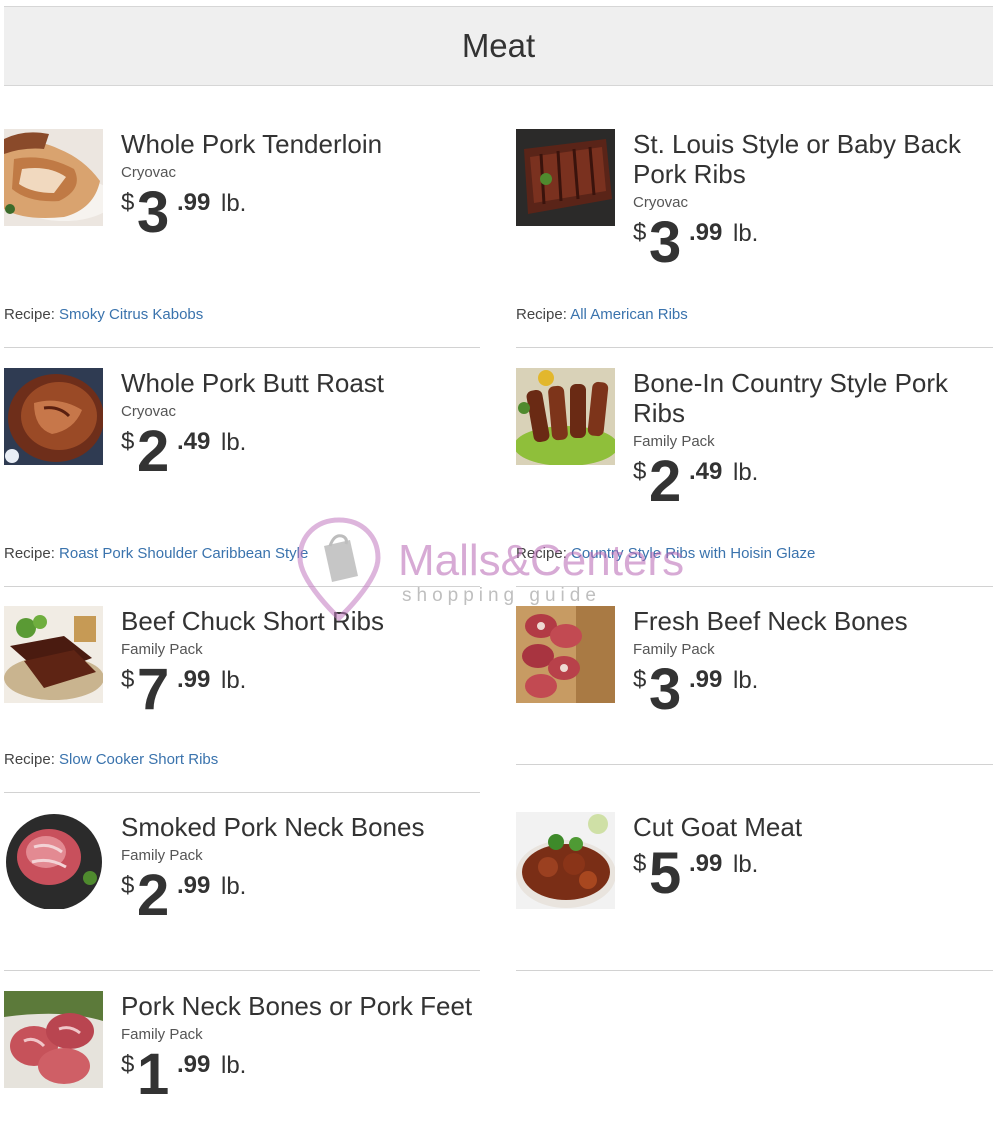 The width and height of the screenshot is (1000, 1140). What do you see at coordinates (565, 177) in the screenshot?
I see `product-image-pork-ribs` at bounding box center [565, 177].